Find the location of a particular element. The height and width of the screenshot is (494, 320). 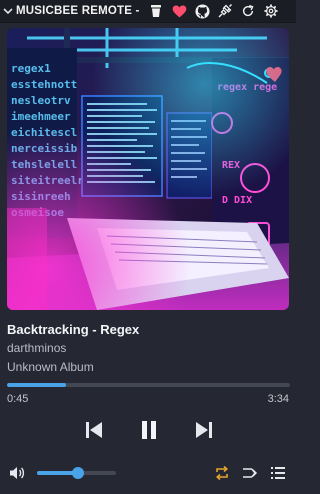

queue-button is located at coordinates (278, 473).